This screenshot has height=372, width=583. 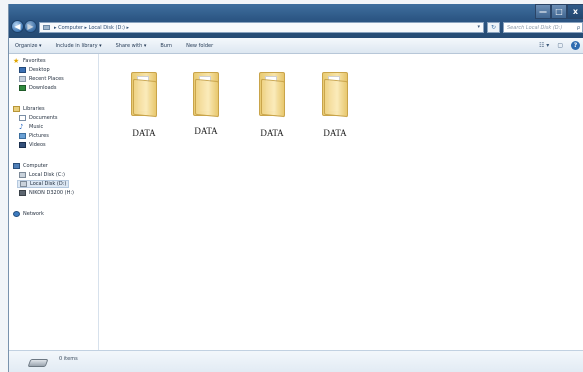 I want to click on videos-icon, so click(x=22, y=145).